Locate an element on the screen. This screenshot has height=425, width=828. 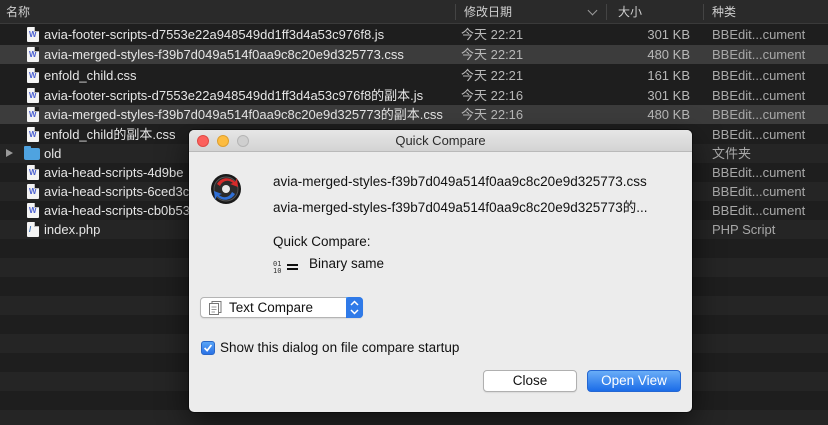
column-header-date: 修改日期 is located at coordinates (488, 12).